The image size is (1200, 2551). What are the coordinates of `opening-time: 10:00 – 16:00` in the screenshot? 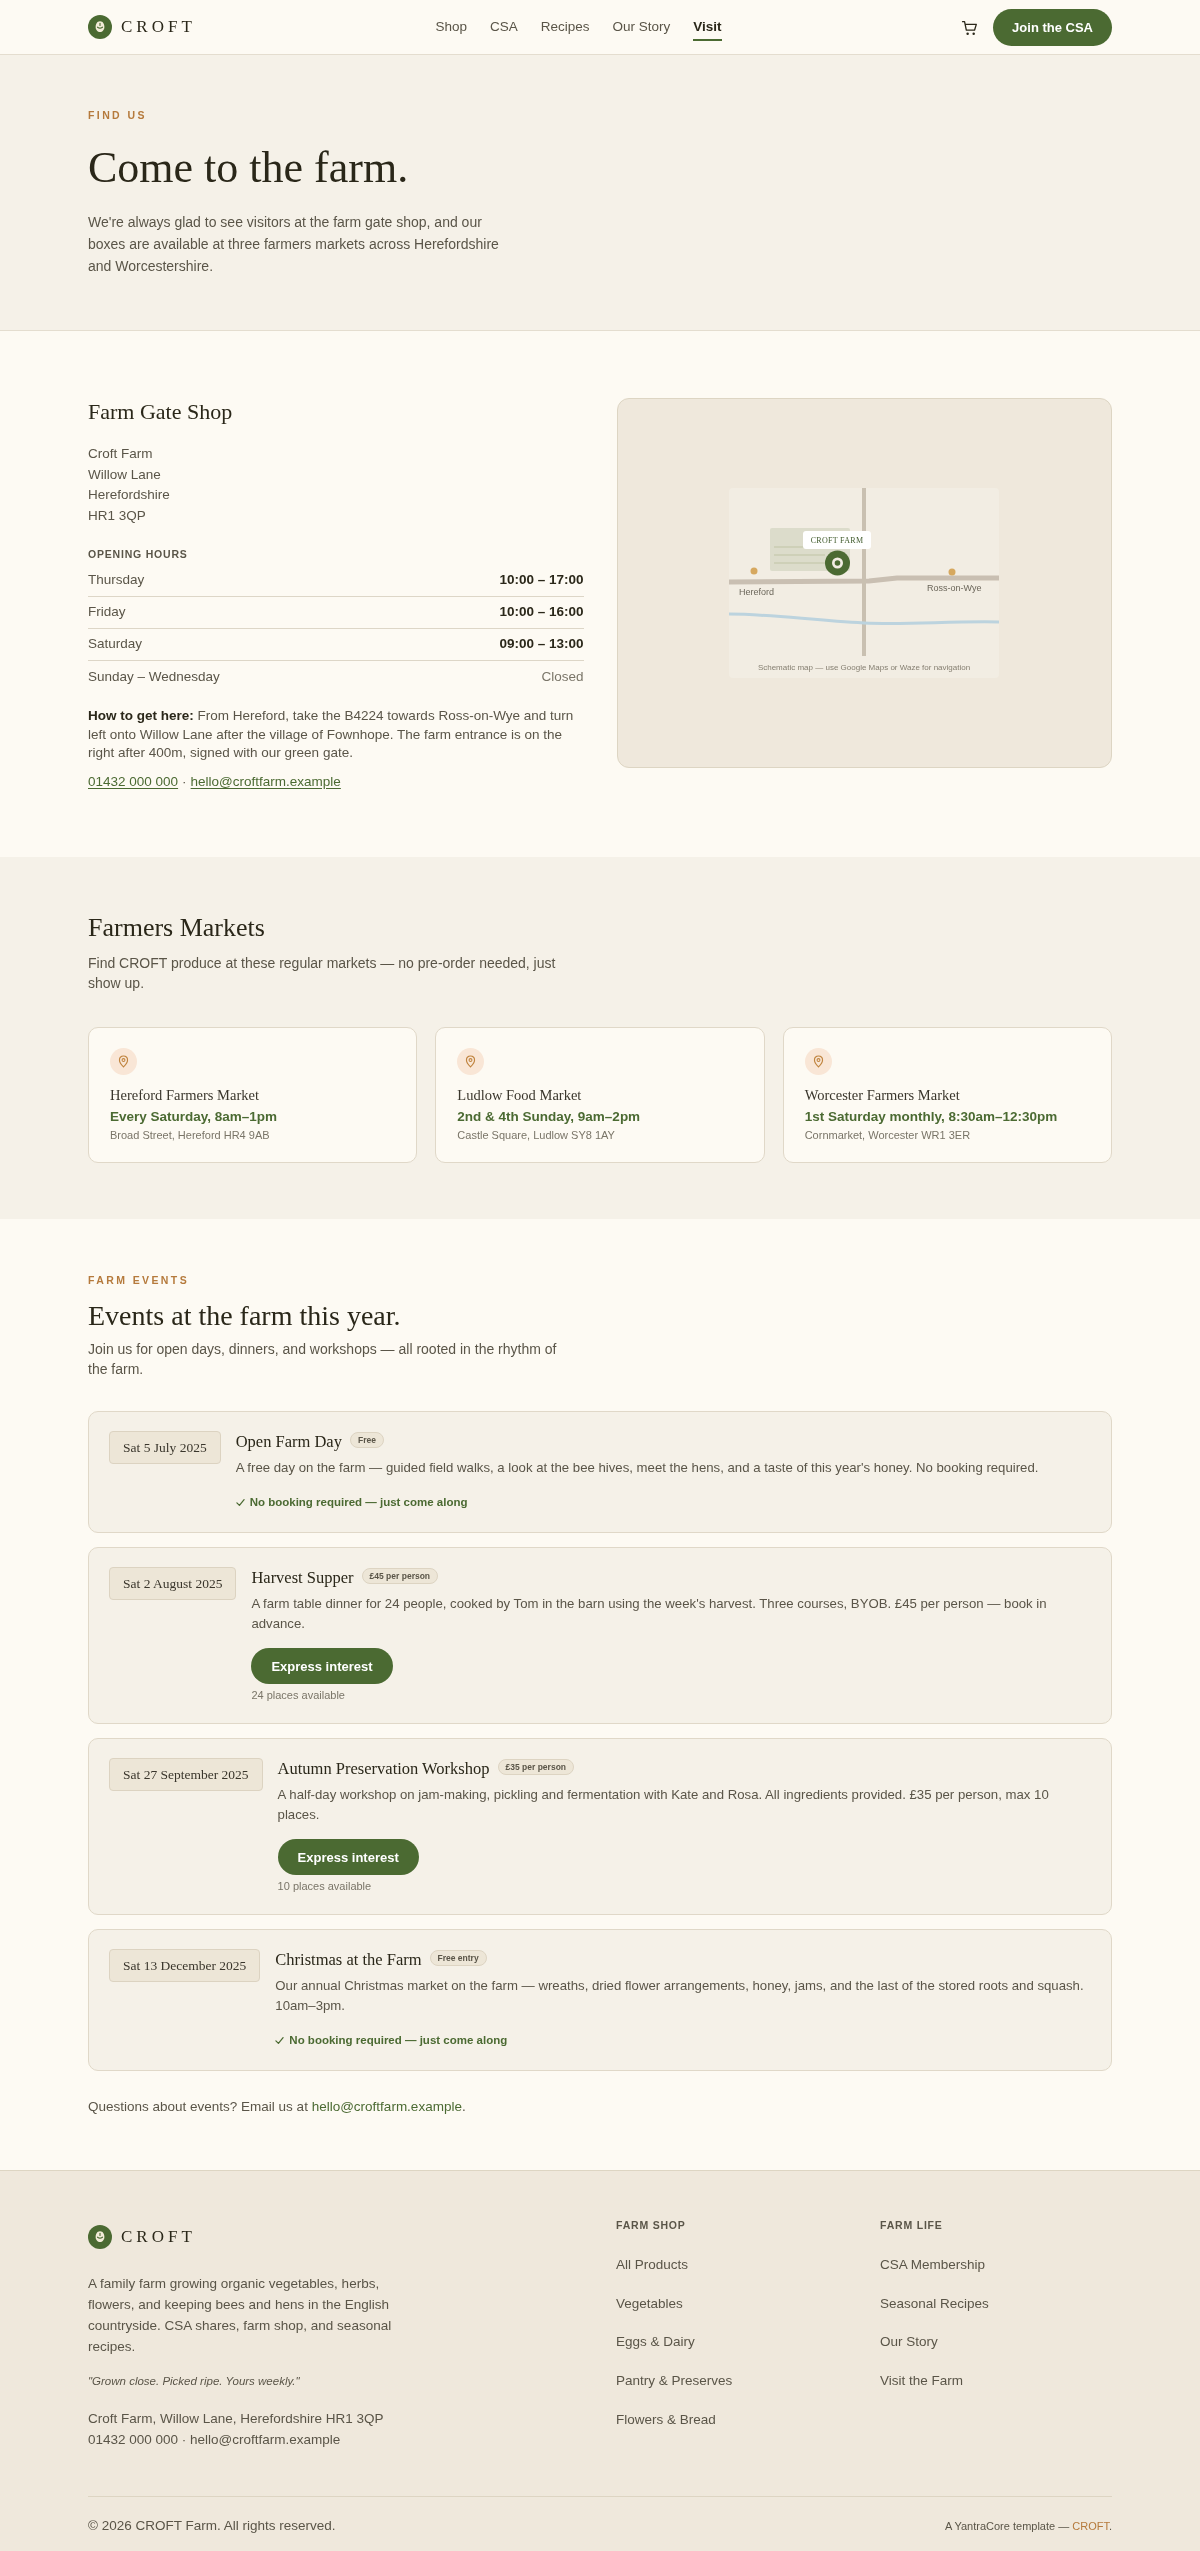 It's located at (541, 612).